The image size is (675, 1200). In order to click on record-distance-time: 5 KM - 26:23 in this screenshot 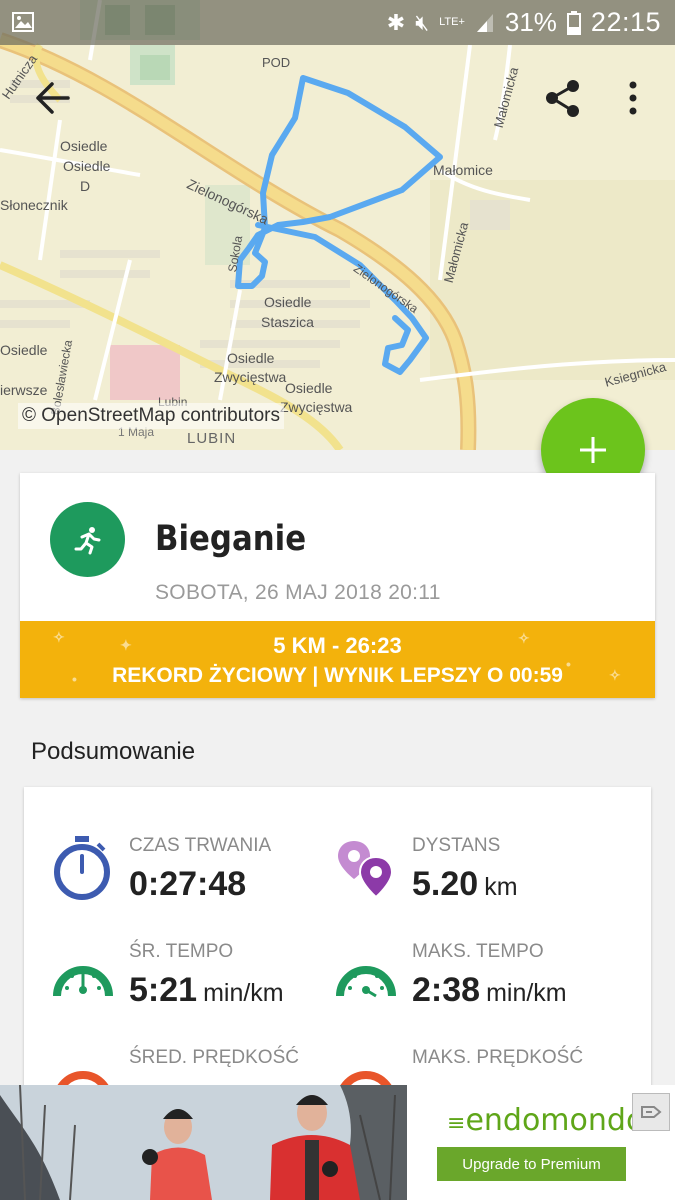, I will do `click(337, 645)`.